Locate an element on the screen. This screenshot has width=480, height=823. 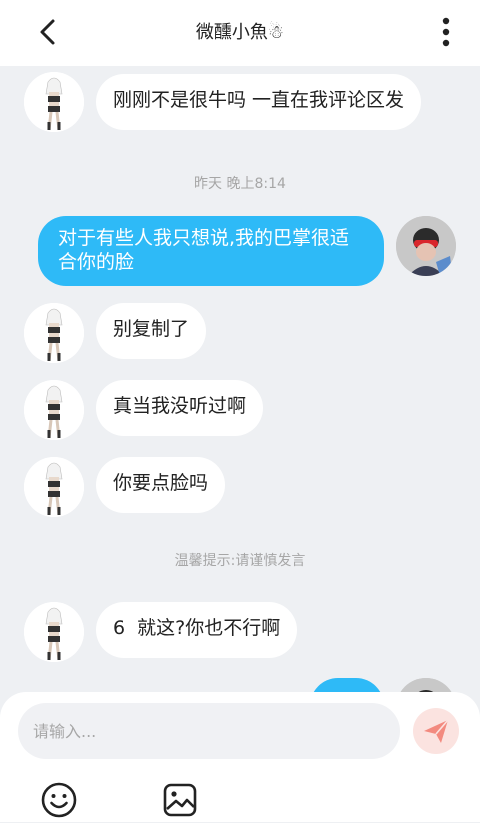
message-text: 别复制了 is located at coordinates (151, 329).